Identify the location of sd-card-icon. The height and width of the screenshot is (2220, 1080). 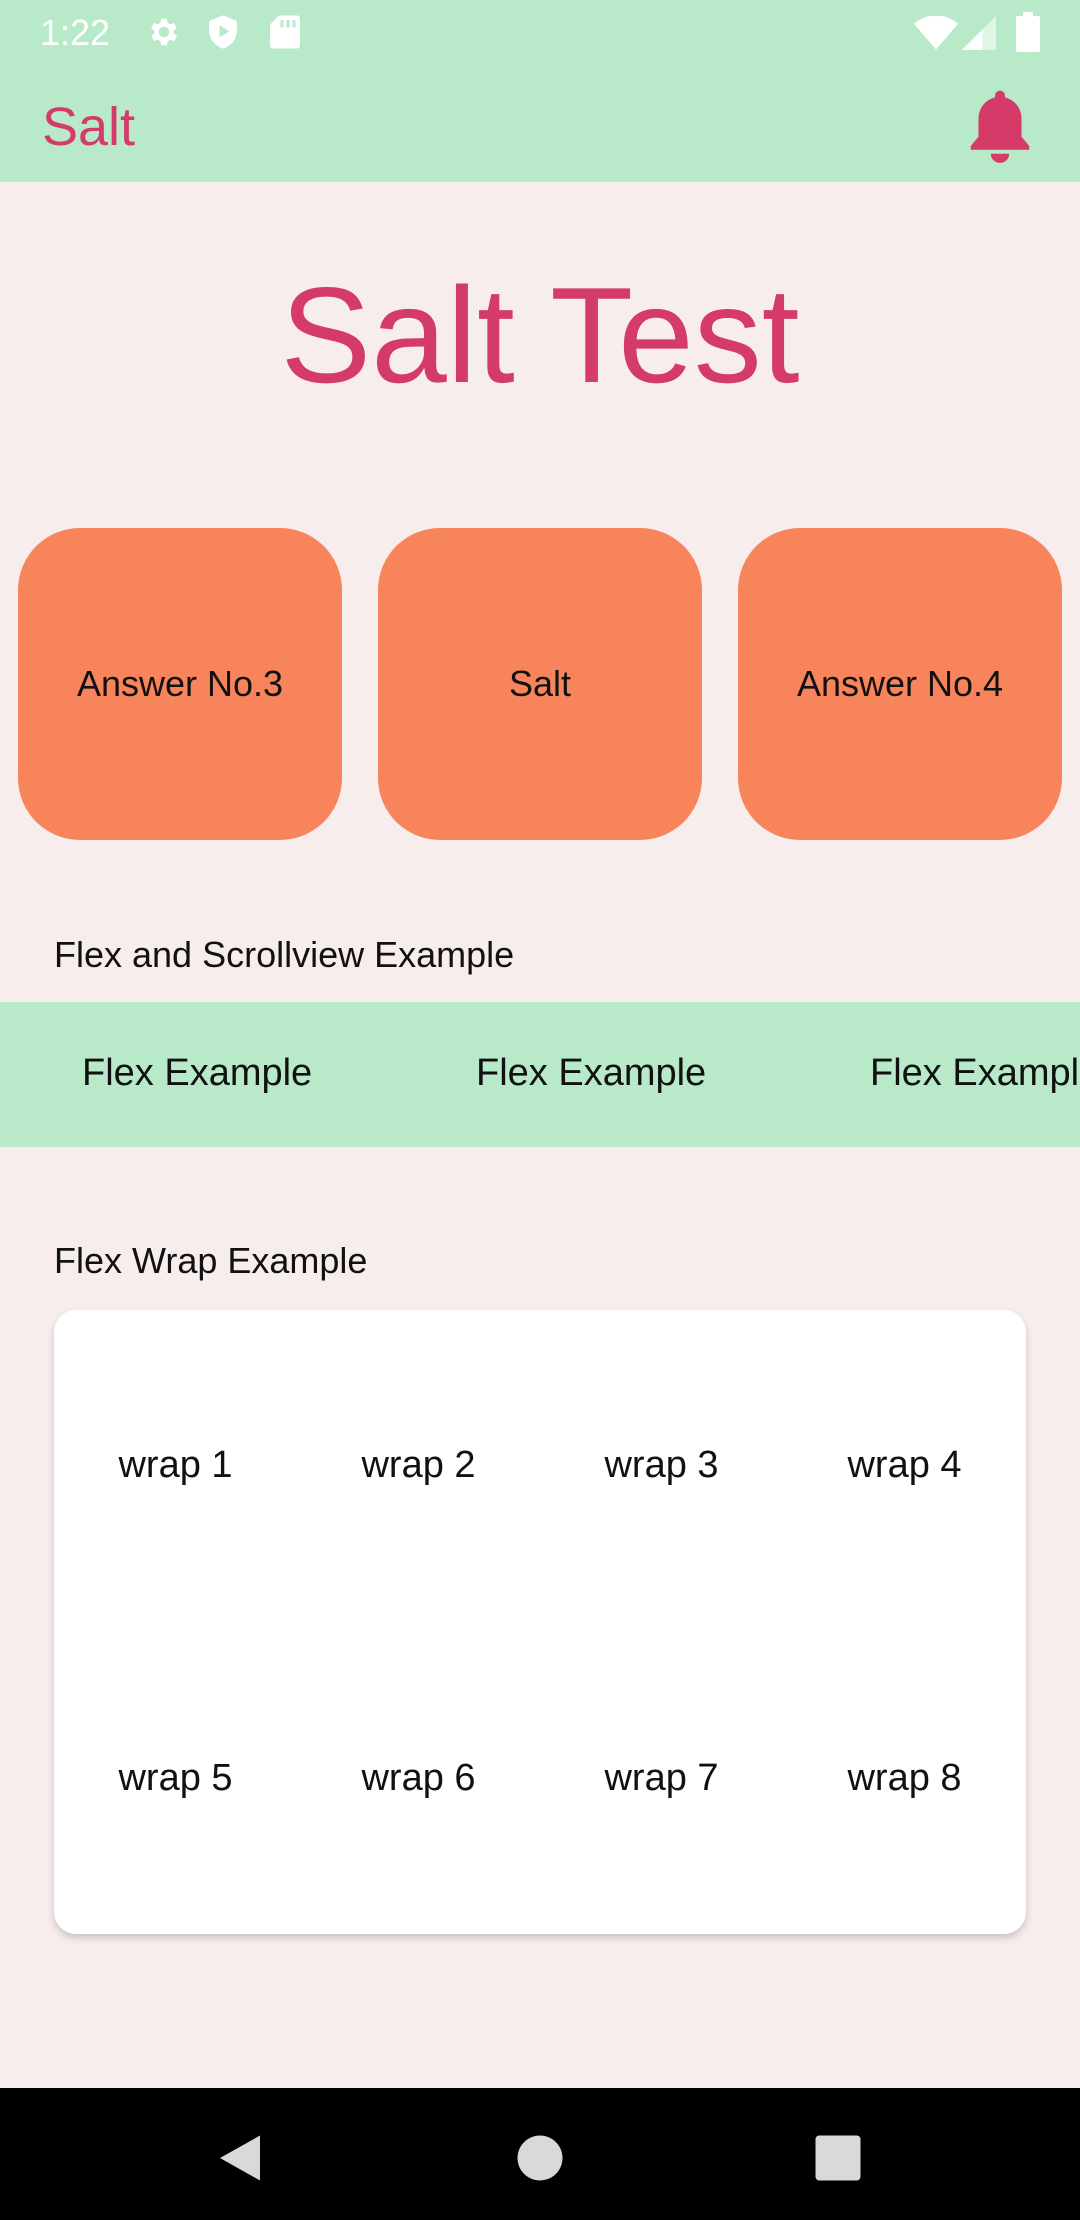
(285, 32).